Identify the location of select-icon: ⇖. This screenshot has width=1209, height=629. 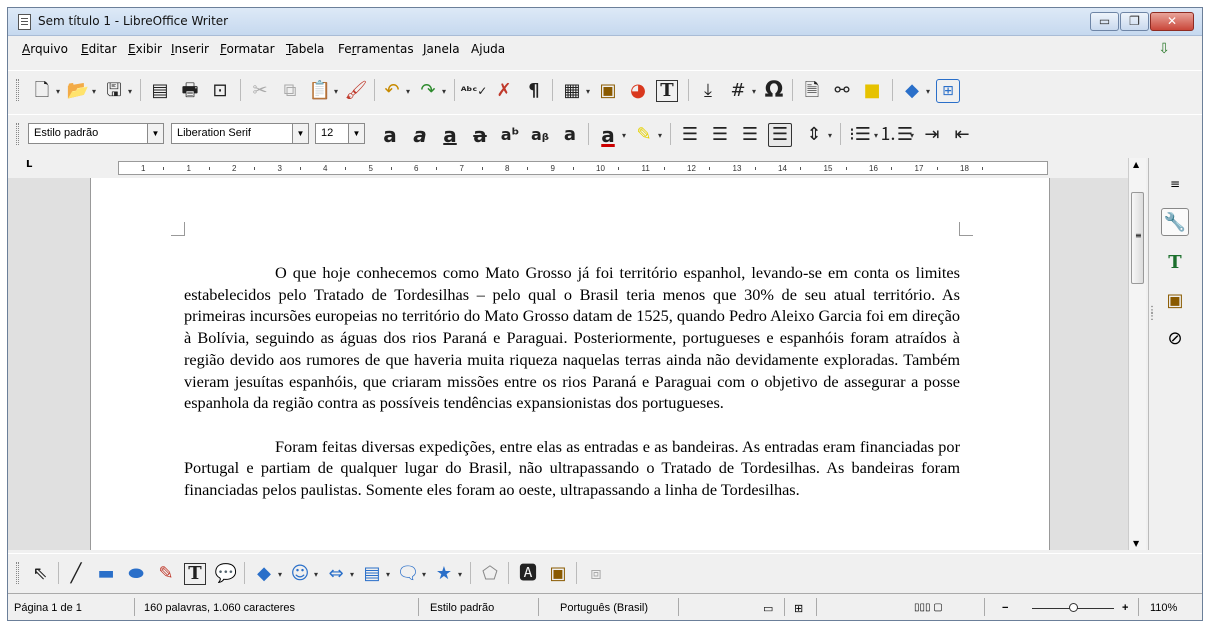
(40, 574).